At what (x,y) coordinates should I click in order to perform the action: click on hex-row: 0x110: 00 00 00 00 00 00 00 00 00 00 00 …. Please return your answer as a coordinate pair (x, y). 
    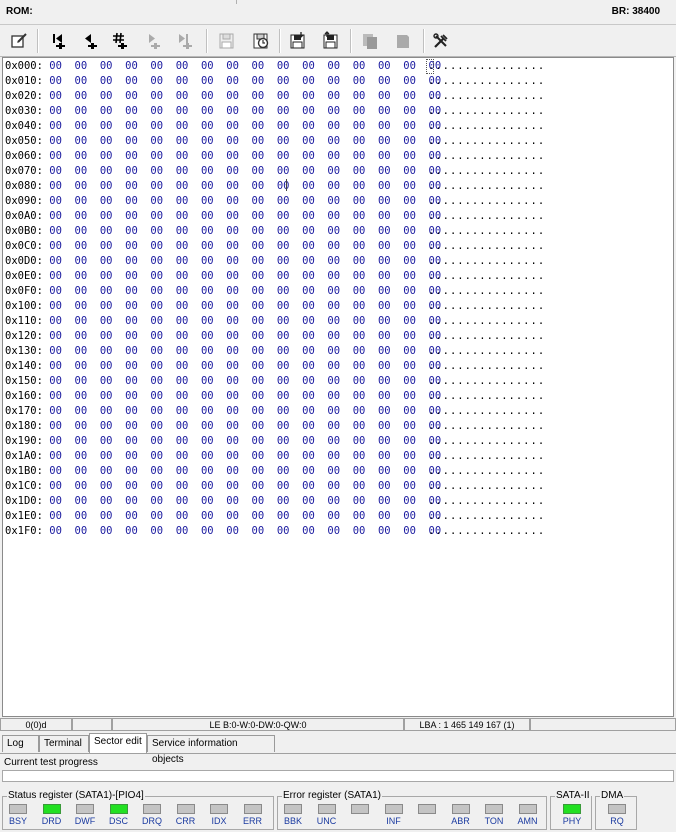
    Looking at the image, I should click on (274, 321).